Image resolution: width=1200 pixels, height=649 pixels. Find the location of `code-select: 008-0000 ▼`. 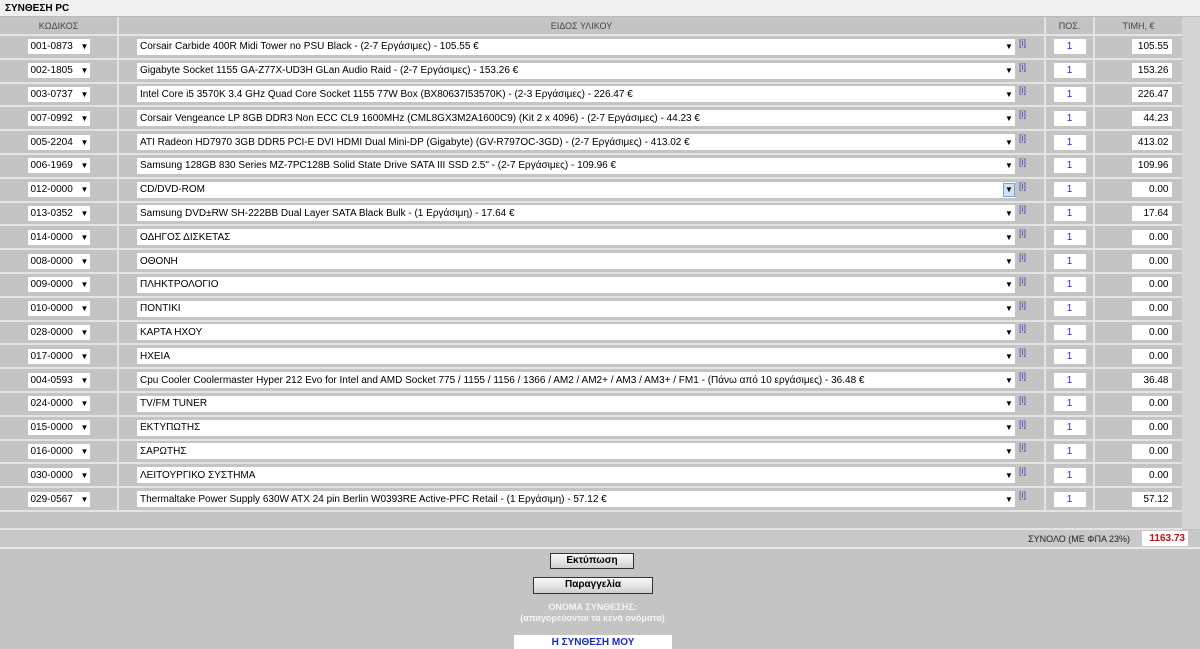

code-select: 008-0000 ▼ is located at coordinates (58, 261).